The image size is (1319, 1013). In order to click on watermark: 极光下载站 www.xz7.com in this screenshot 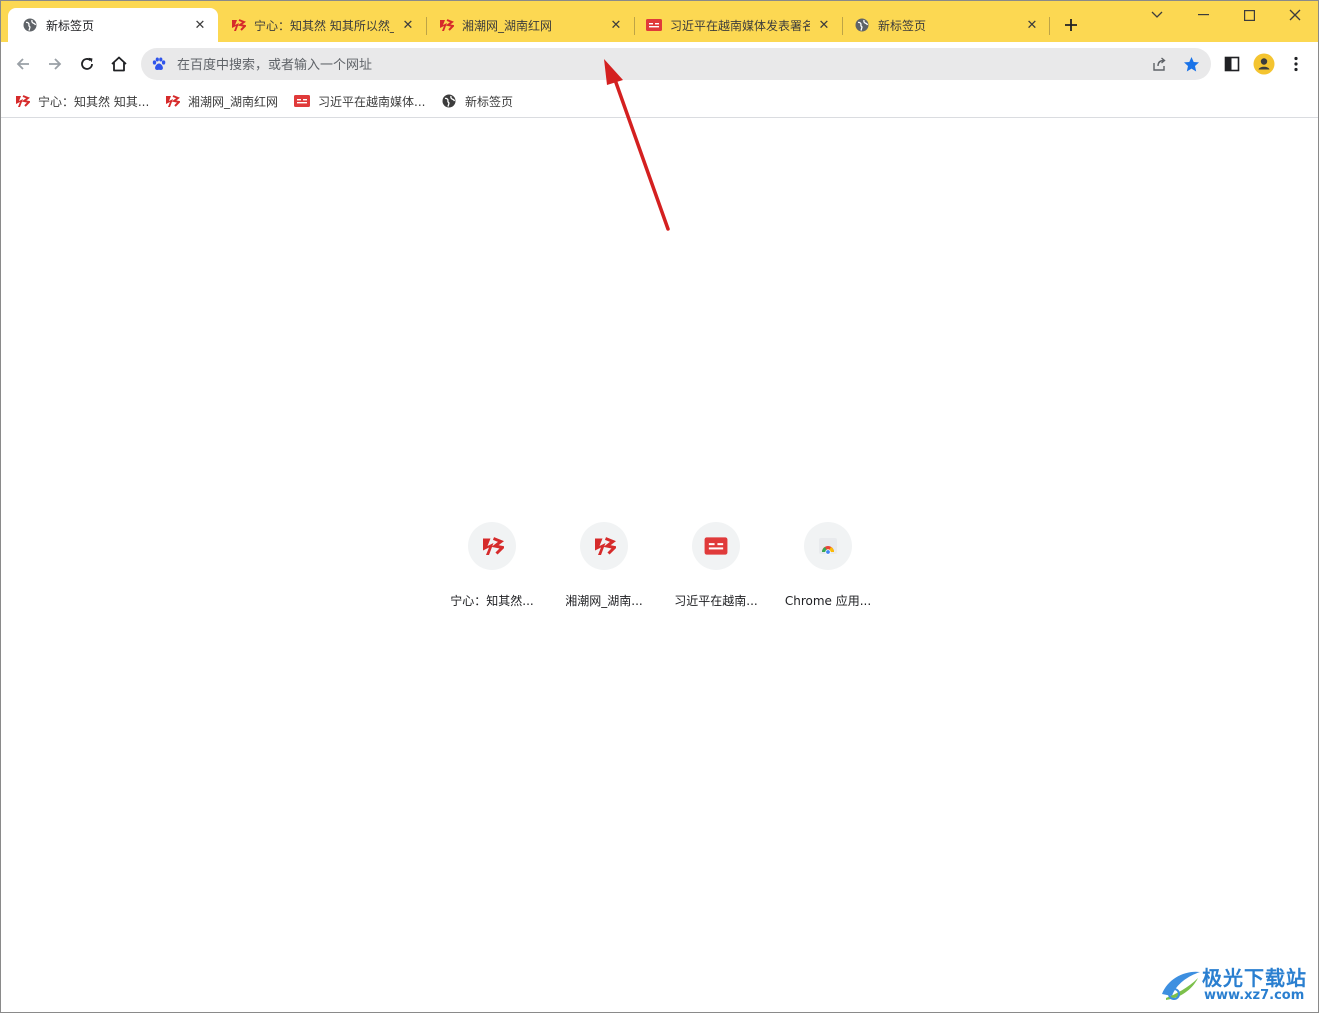, I will do `click(1238, 985)`.